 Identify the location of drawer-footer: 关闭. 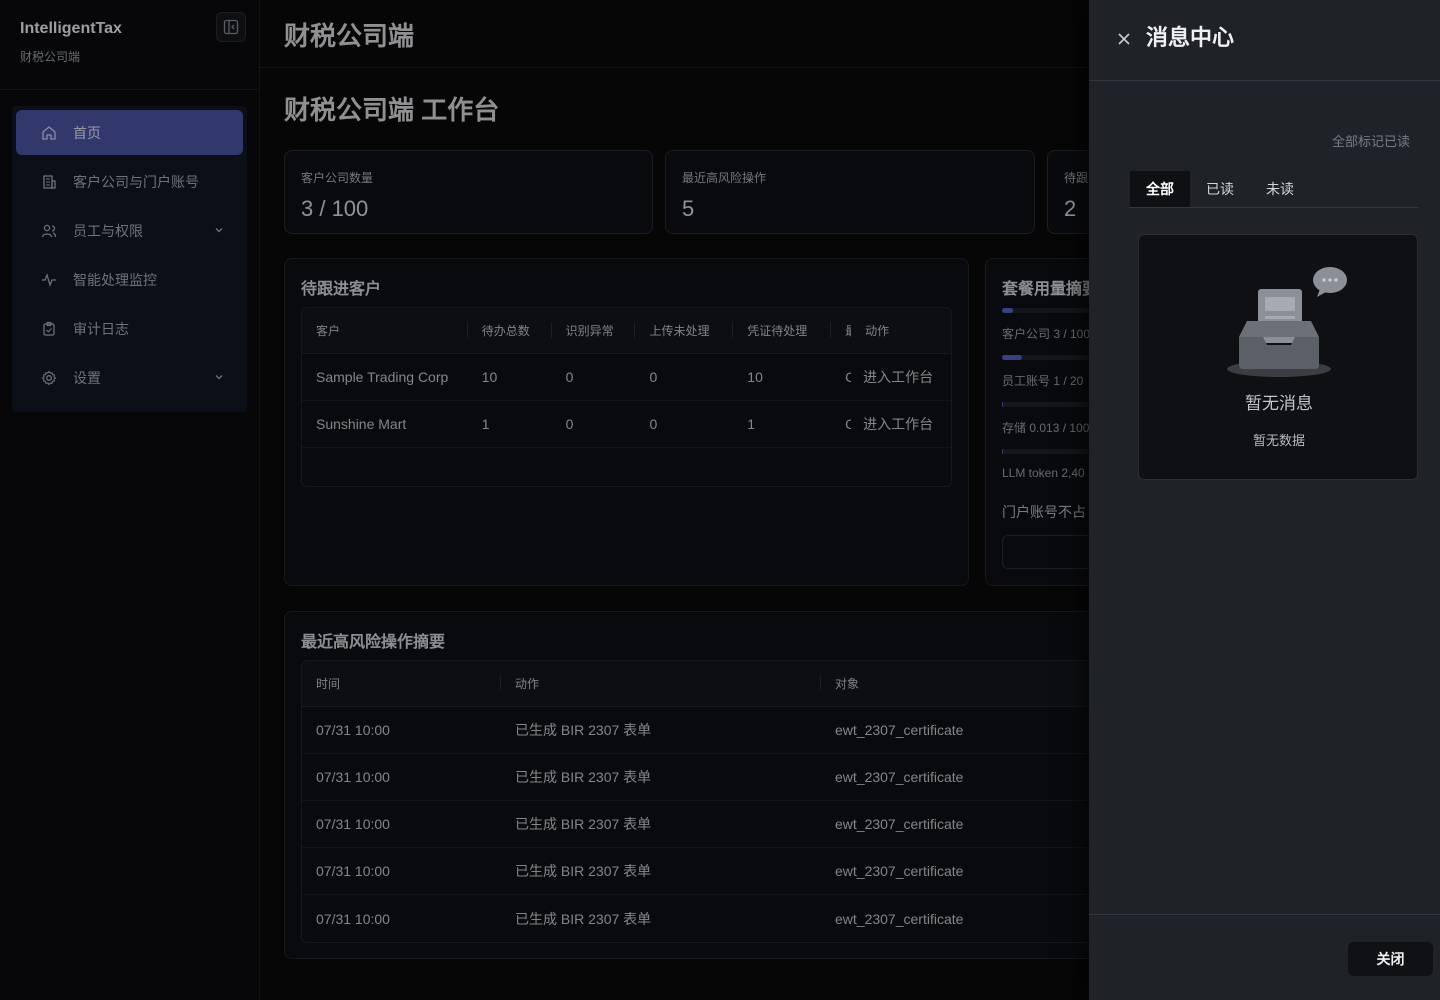
(1264, 957).